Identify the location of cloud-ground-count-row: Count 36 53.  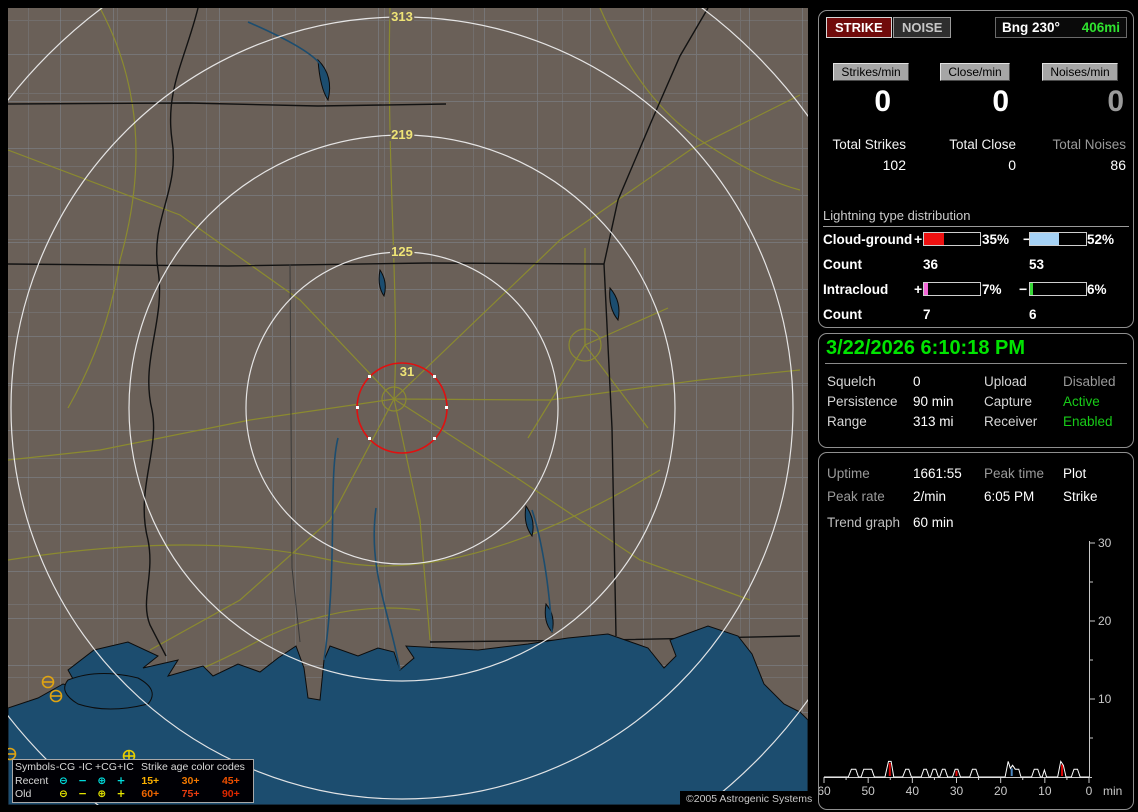
(976, 264).